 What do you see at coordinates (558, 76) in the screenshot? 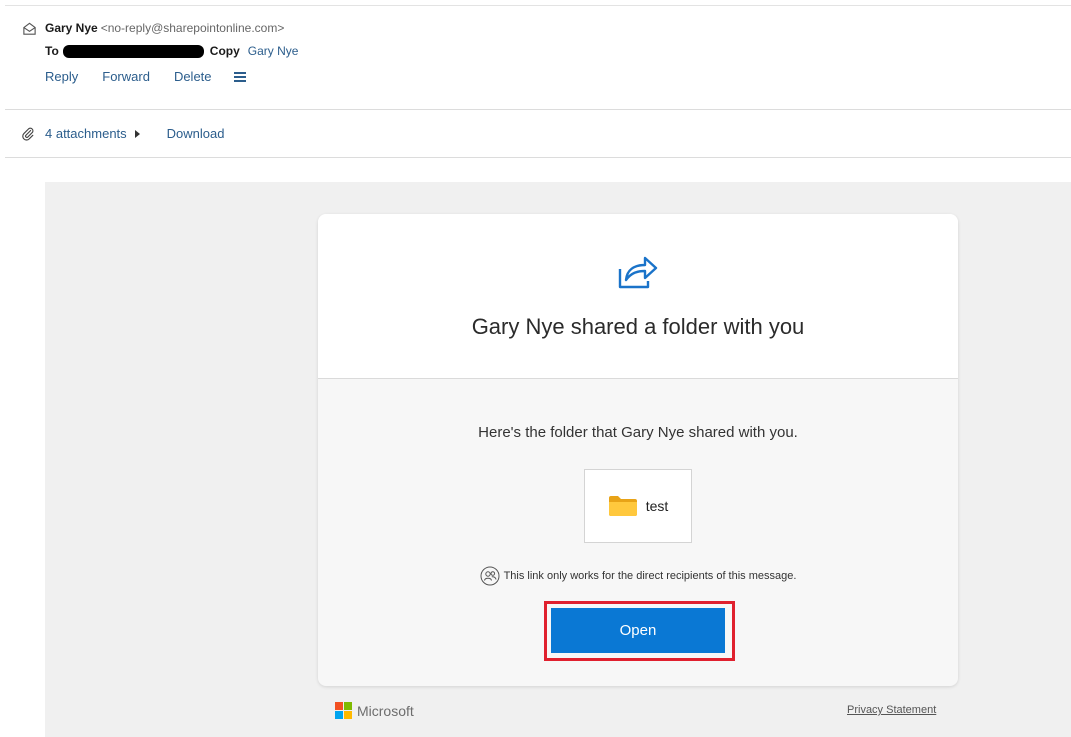
I see `email-actions: Reply Forward Delete` at bounding box center [558, 76].